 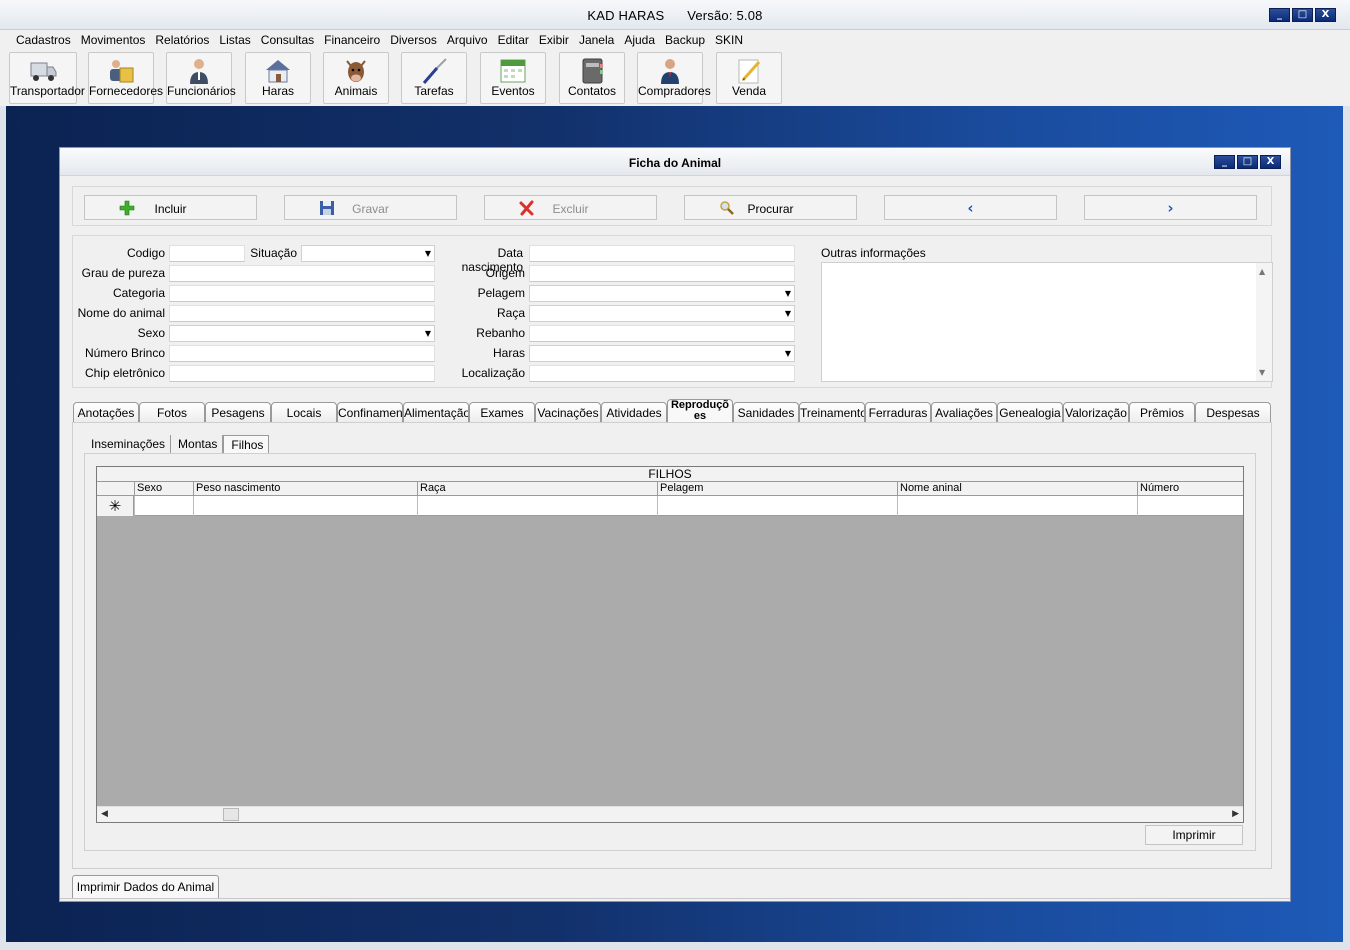 I want to click on toolbar-fornecedores-button: Fornecedores, so click(x=125, y=78).